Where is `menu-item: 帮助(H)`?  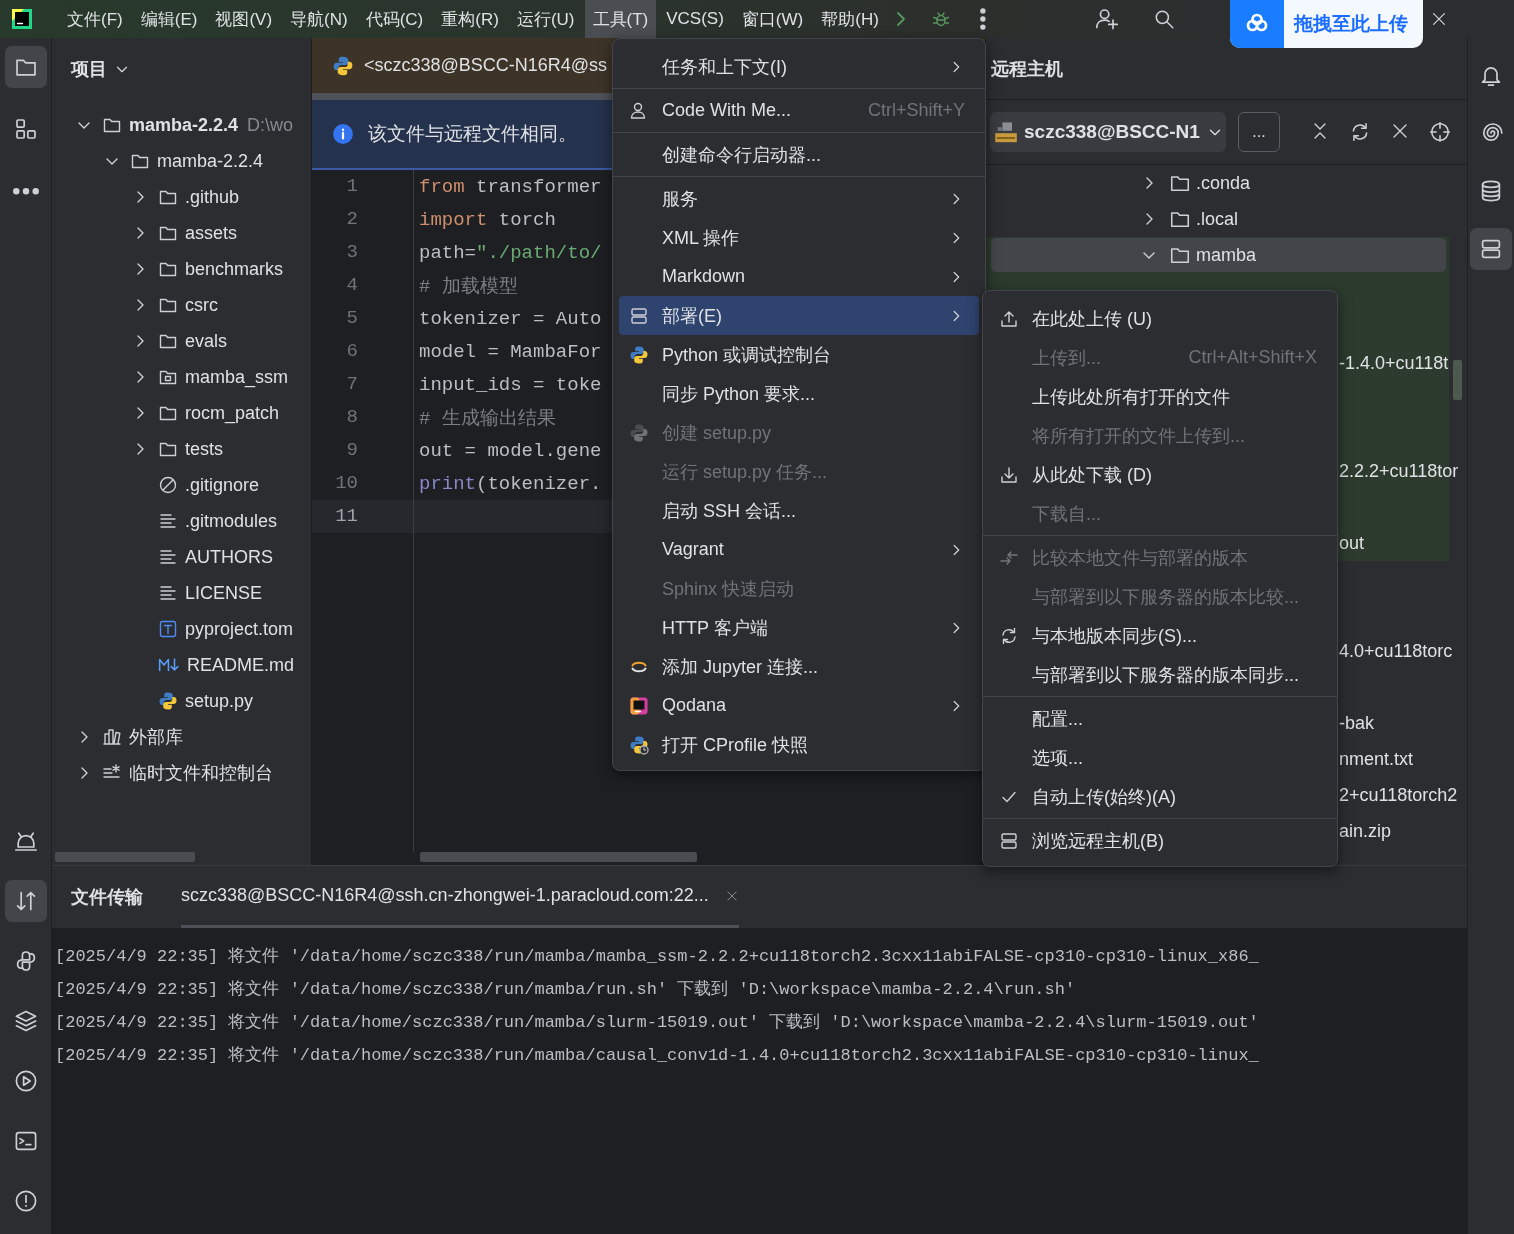
menu-item: 帮助(H) is located at coordinates (850, 19).